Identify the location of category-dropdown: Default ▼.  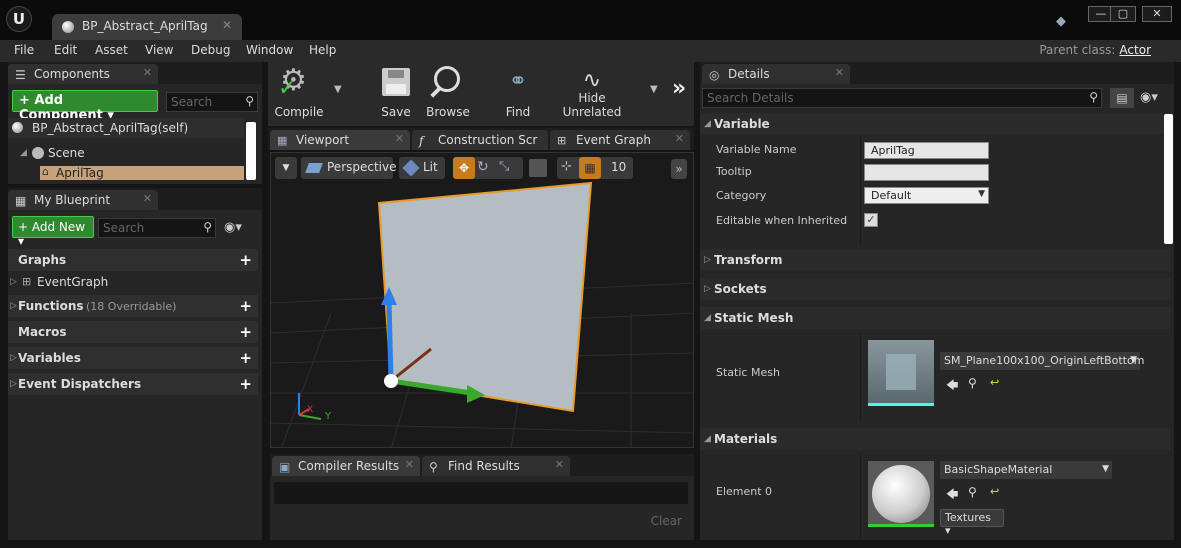
(926, 195).